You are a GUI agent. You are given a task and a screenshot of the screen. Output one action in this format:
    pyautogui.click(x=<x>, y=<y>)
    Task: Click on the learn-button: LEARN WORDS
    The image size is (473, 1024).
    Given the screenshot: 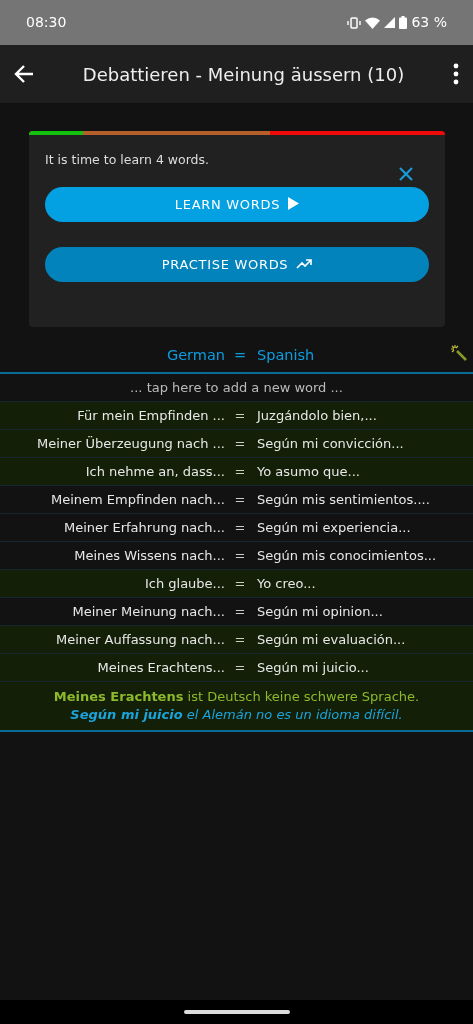 What is the action you would take?
    pyautogui.click(x=237, y=204)
    